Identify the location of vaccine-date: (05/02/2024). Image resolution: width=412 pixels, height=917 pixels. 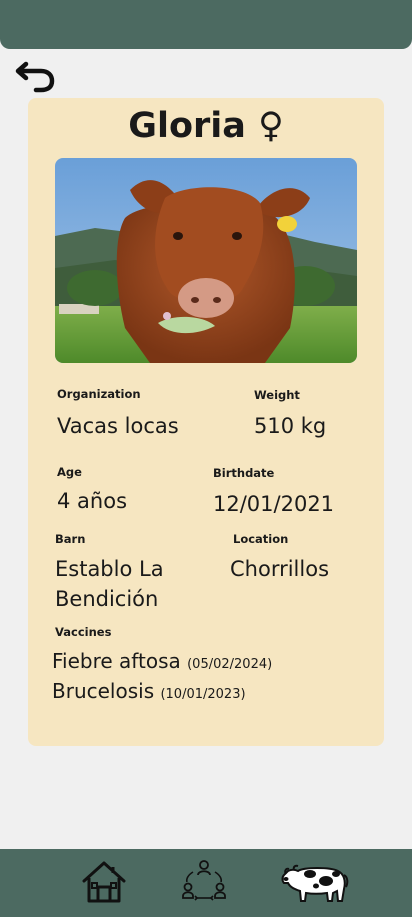
(230, 664).